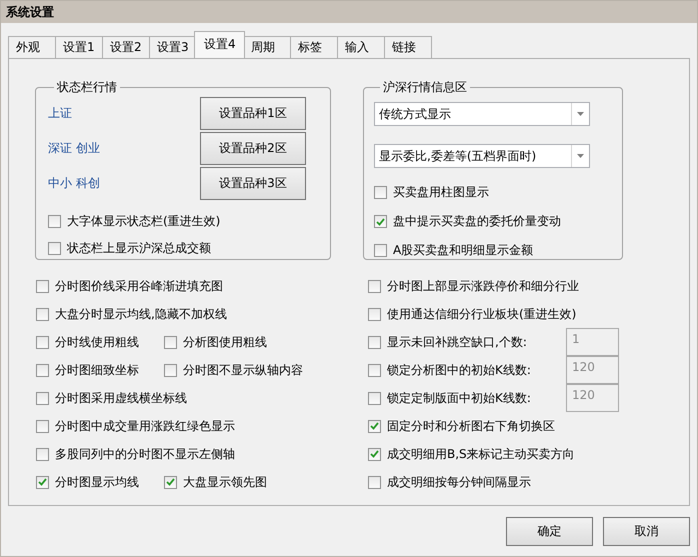  Describe the element at coordinates (139, 286) in the screenshot. I see `checkbox-label: 分时图价线采用谷峰渐进填充图` at that location.